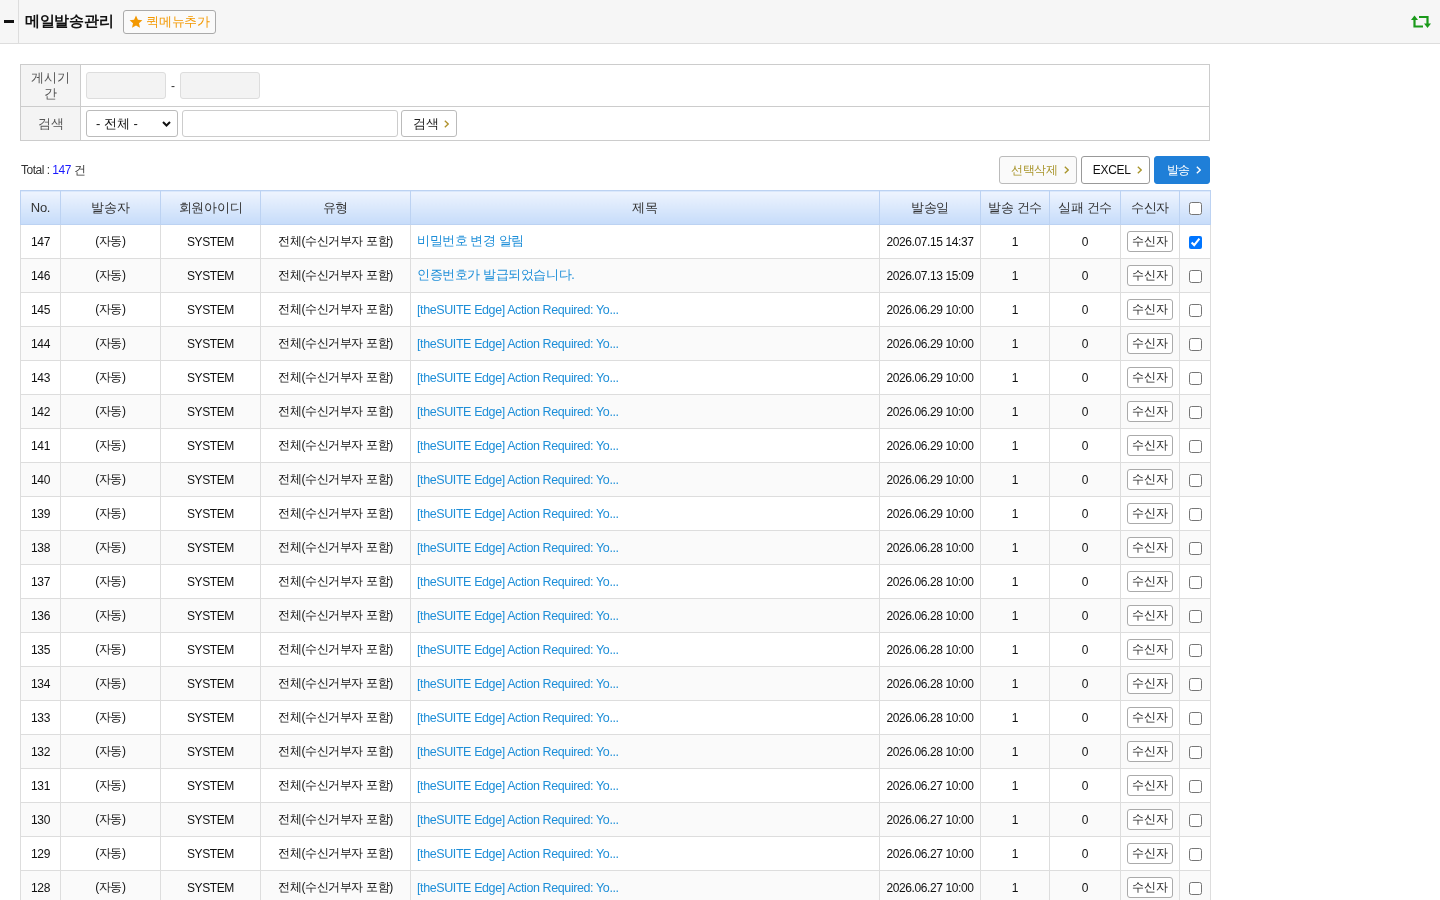 The height and width of the screenshot is (900, 1440). What do you see at coordinates (1115, 170) in the screenshot?
I see `excel-export-button: EXCEL` at bounding box center [1115, 170].